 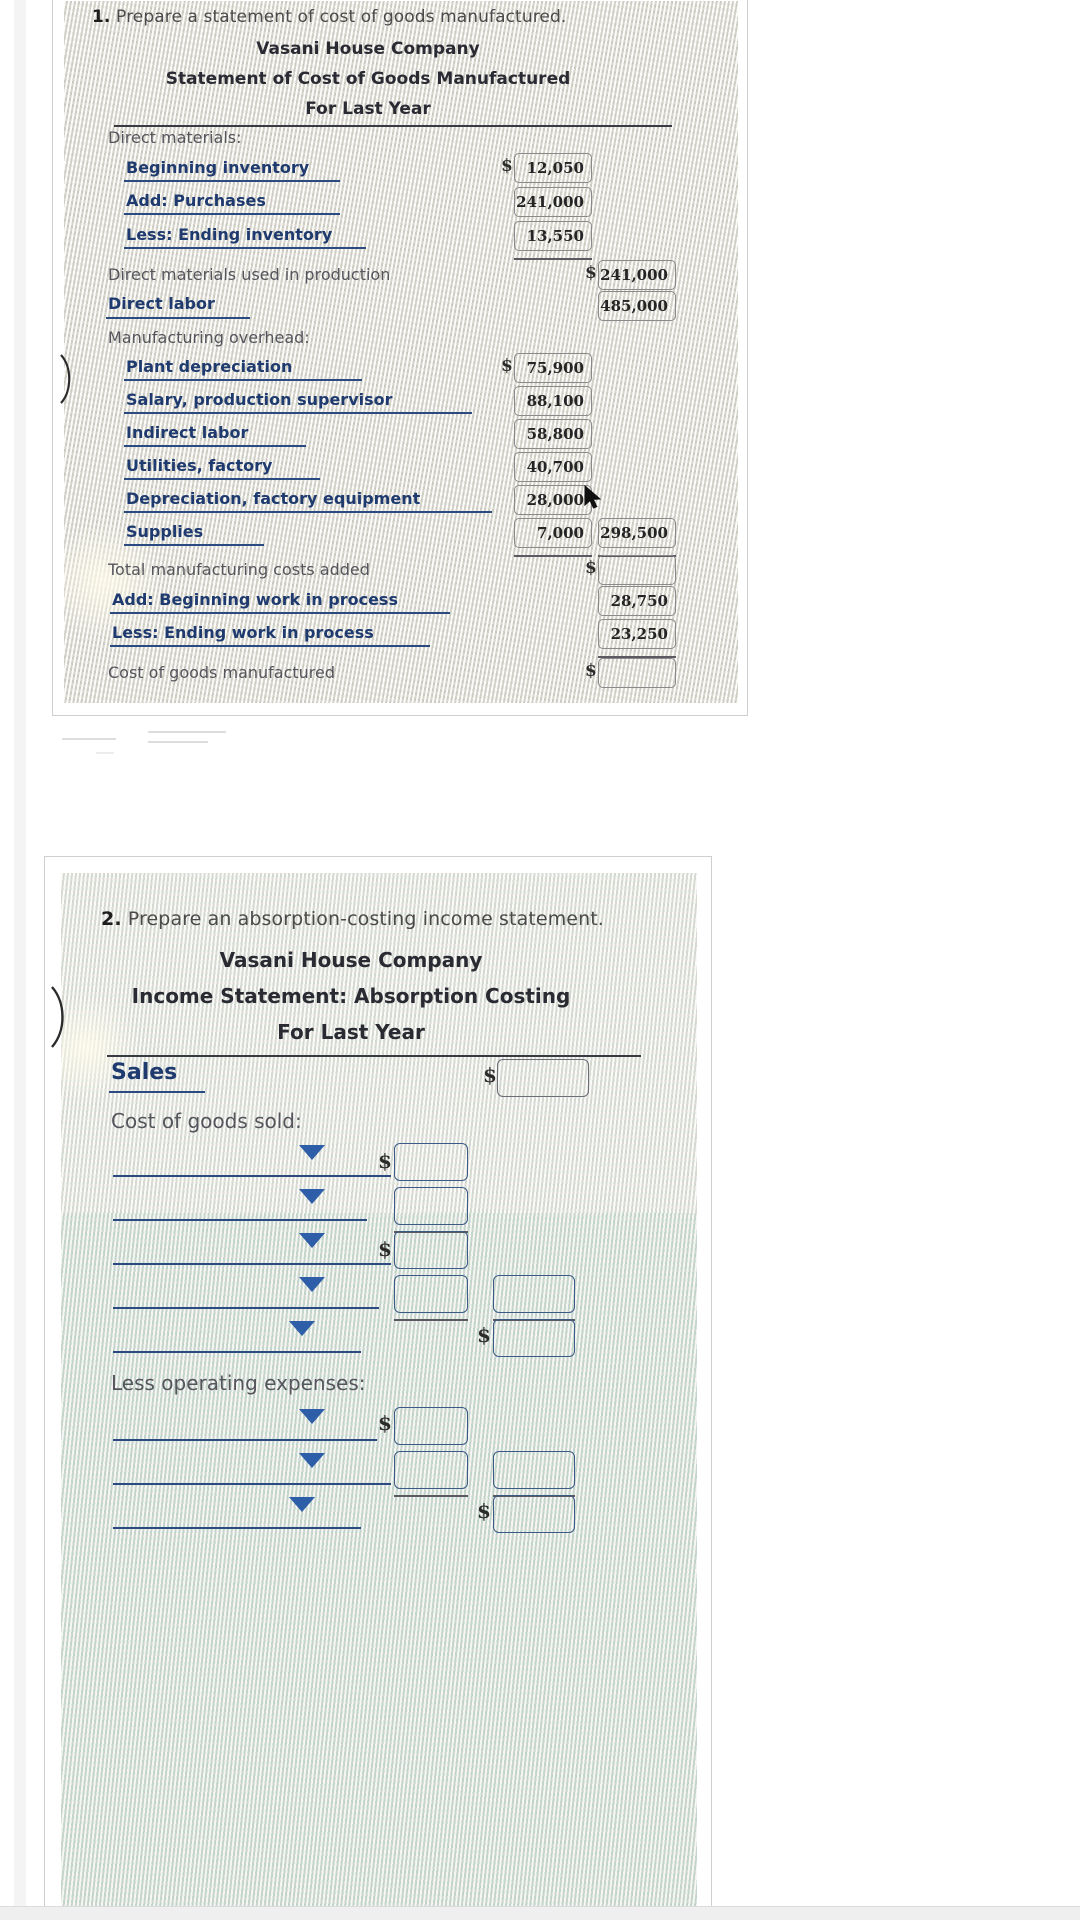 What do you see at coordinates (255, 599) in the screenshot?
I see `q1-row-label-add-beginning-wip: Add: Beginning work in process` at bounding box center [255, 599].